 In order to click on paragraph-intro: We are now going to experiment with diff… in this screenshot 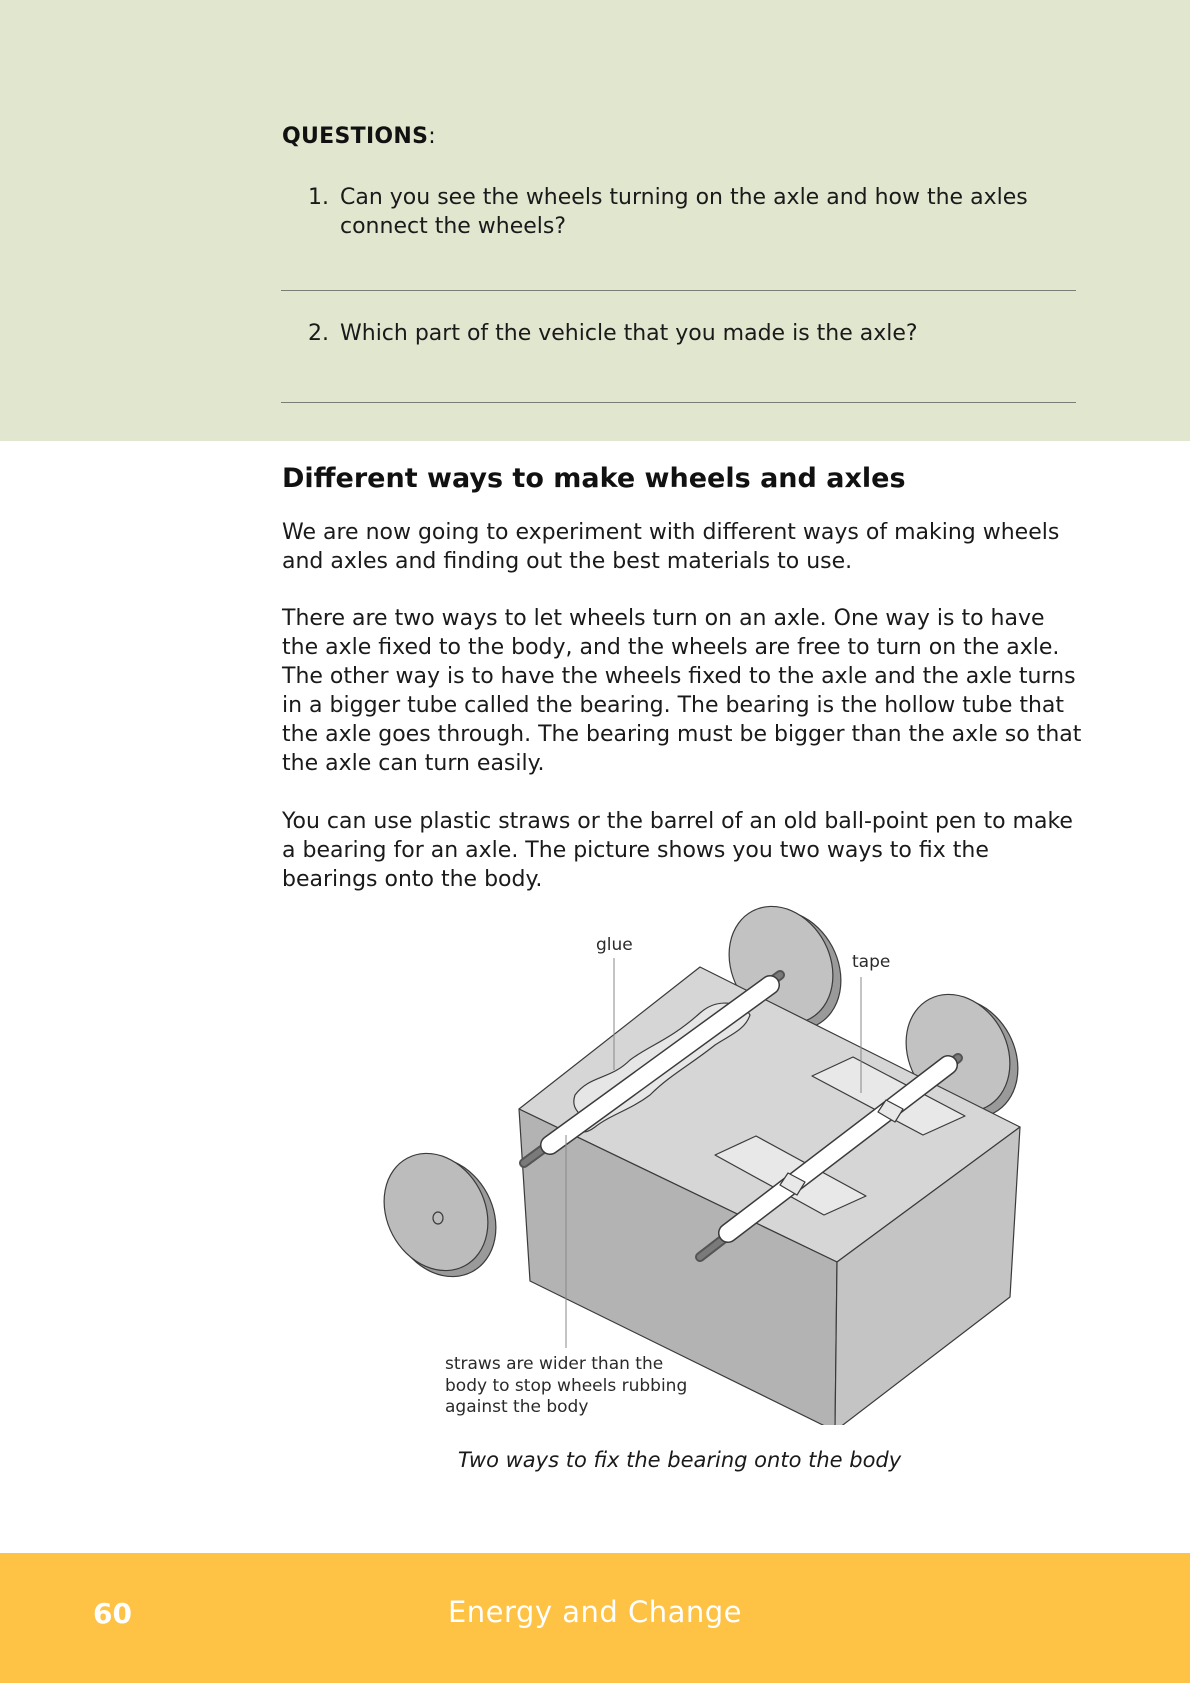, I will do `click(671, 547)`.